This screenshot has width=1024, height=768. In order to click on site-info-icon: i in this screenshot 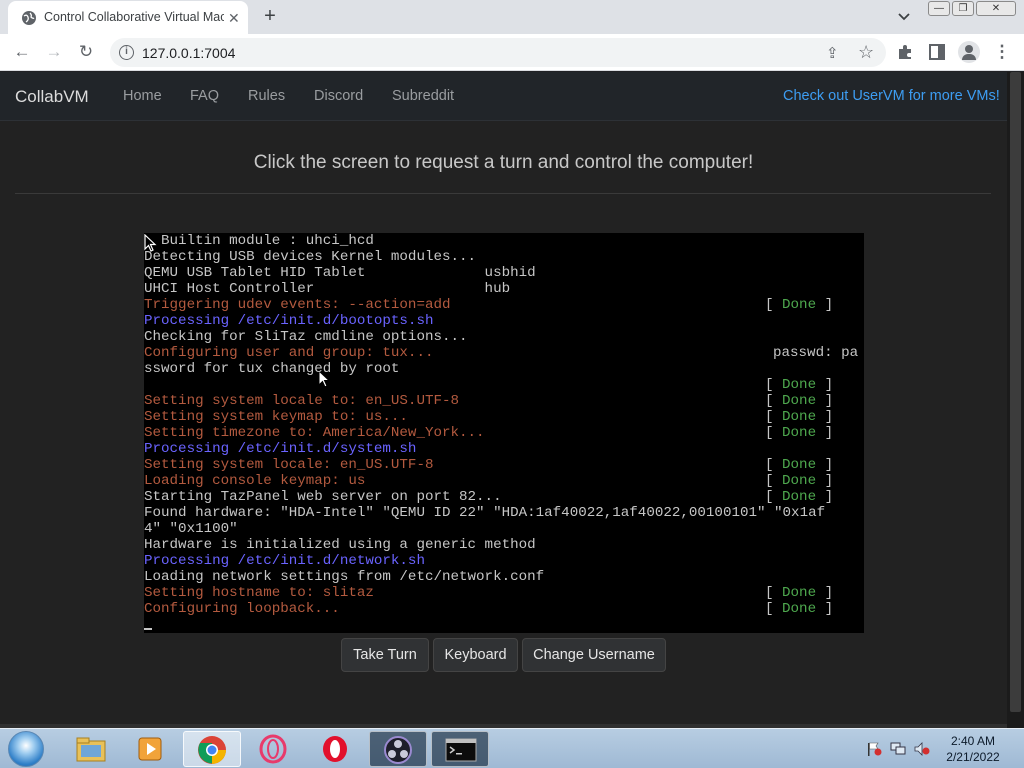, I will do `click(126, 52)`.